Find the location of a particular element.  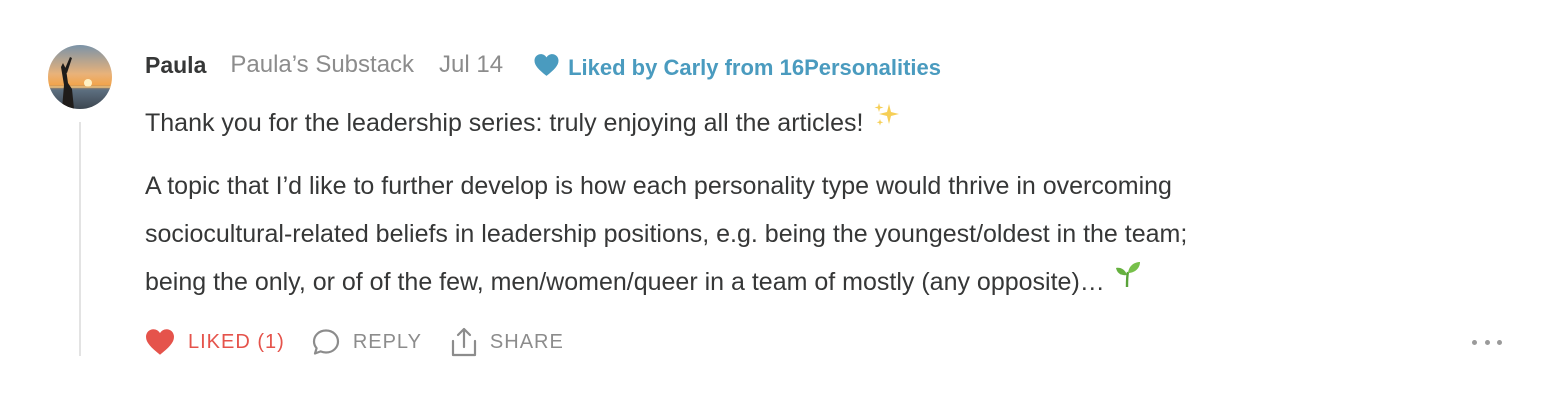

heart-icon is located at coordinates (546, 65).